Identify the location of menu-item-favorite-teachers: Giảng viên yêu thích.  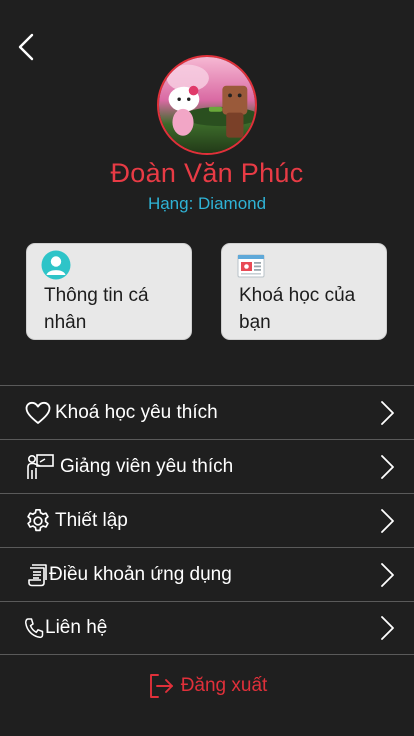
(207, 466).